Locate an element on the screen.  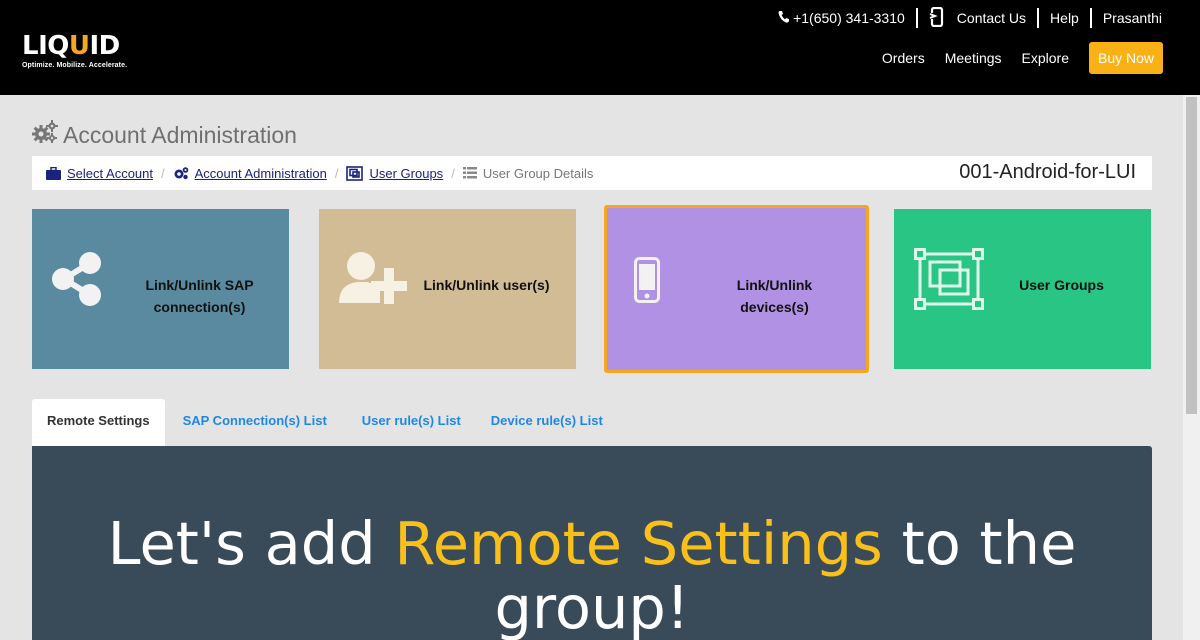
tile-label: Link/Unlink user(s) is located at coordinates (486, 285).